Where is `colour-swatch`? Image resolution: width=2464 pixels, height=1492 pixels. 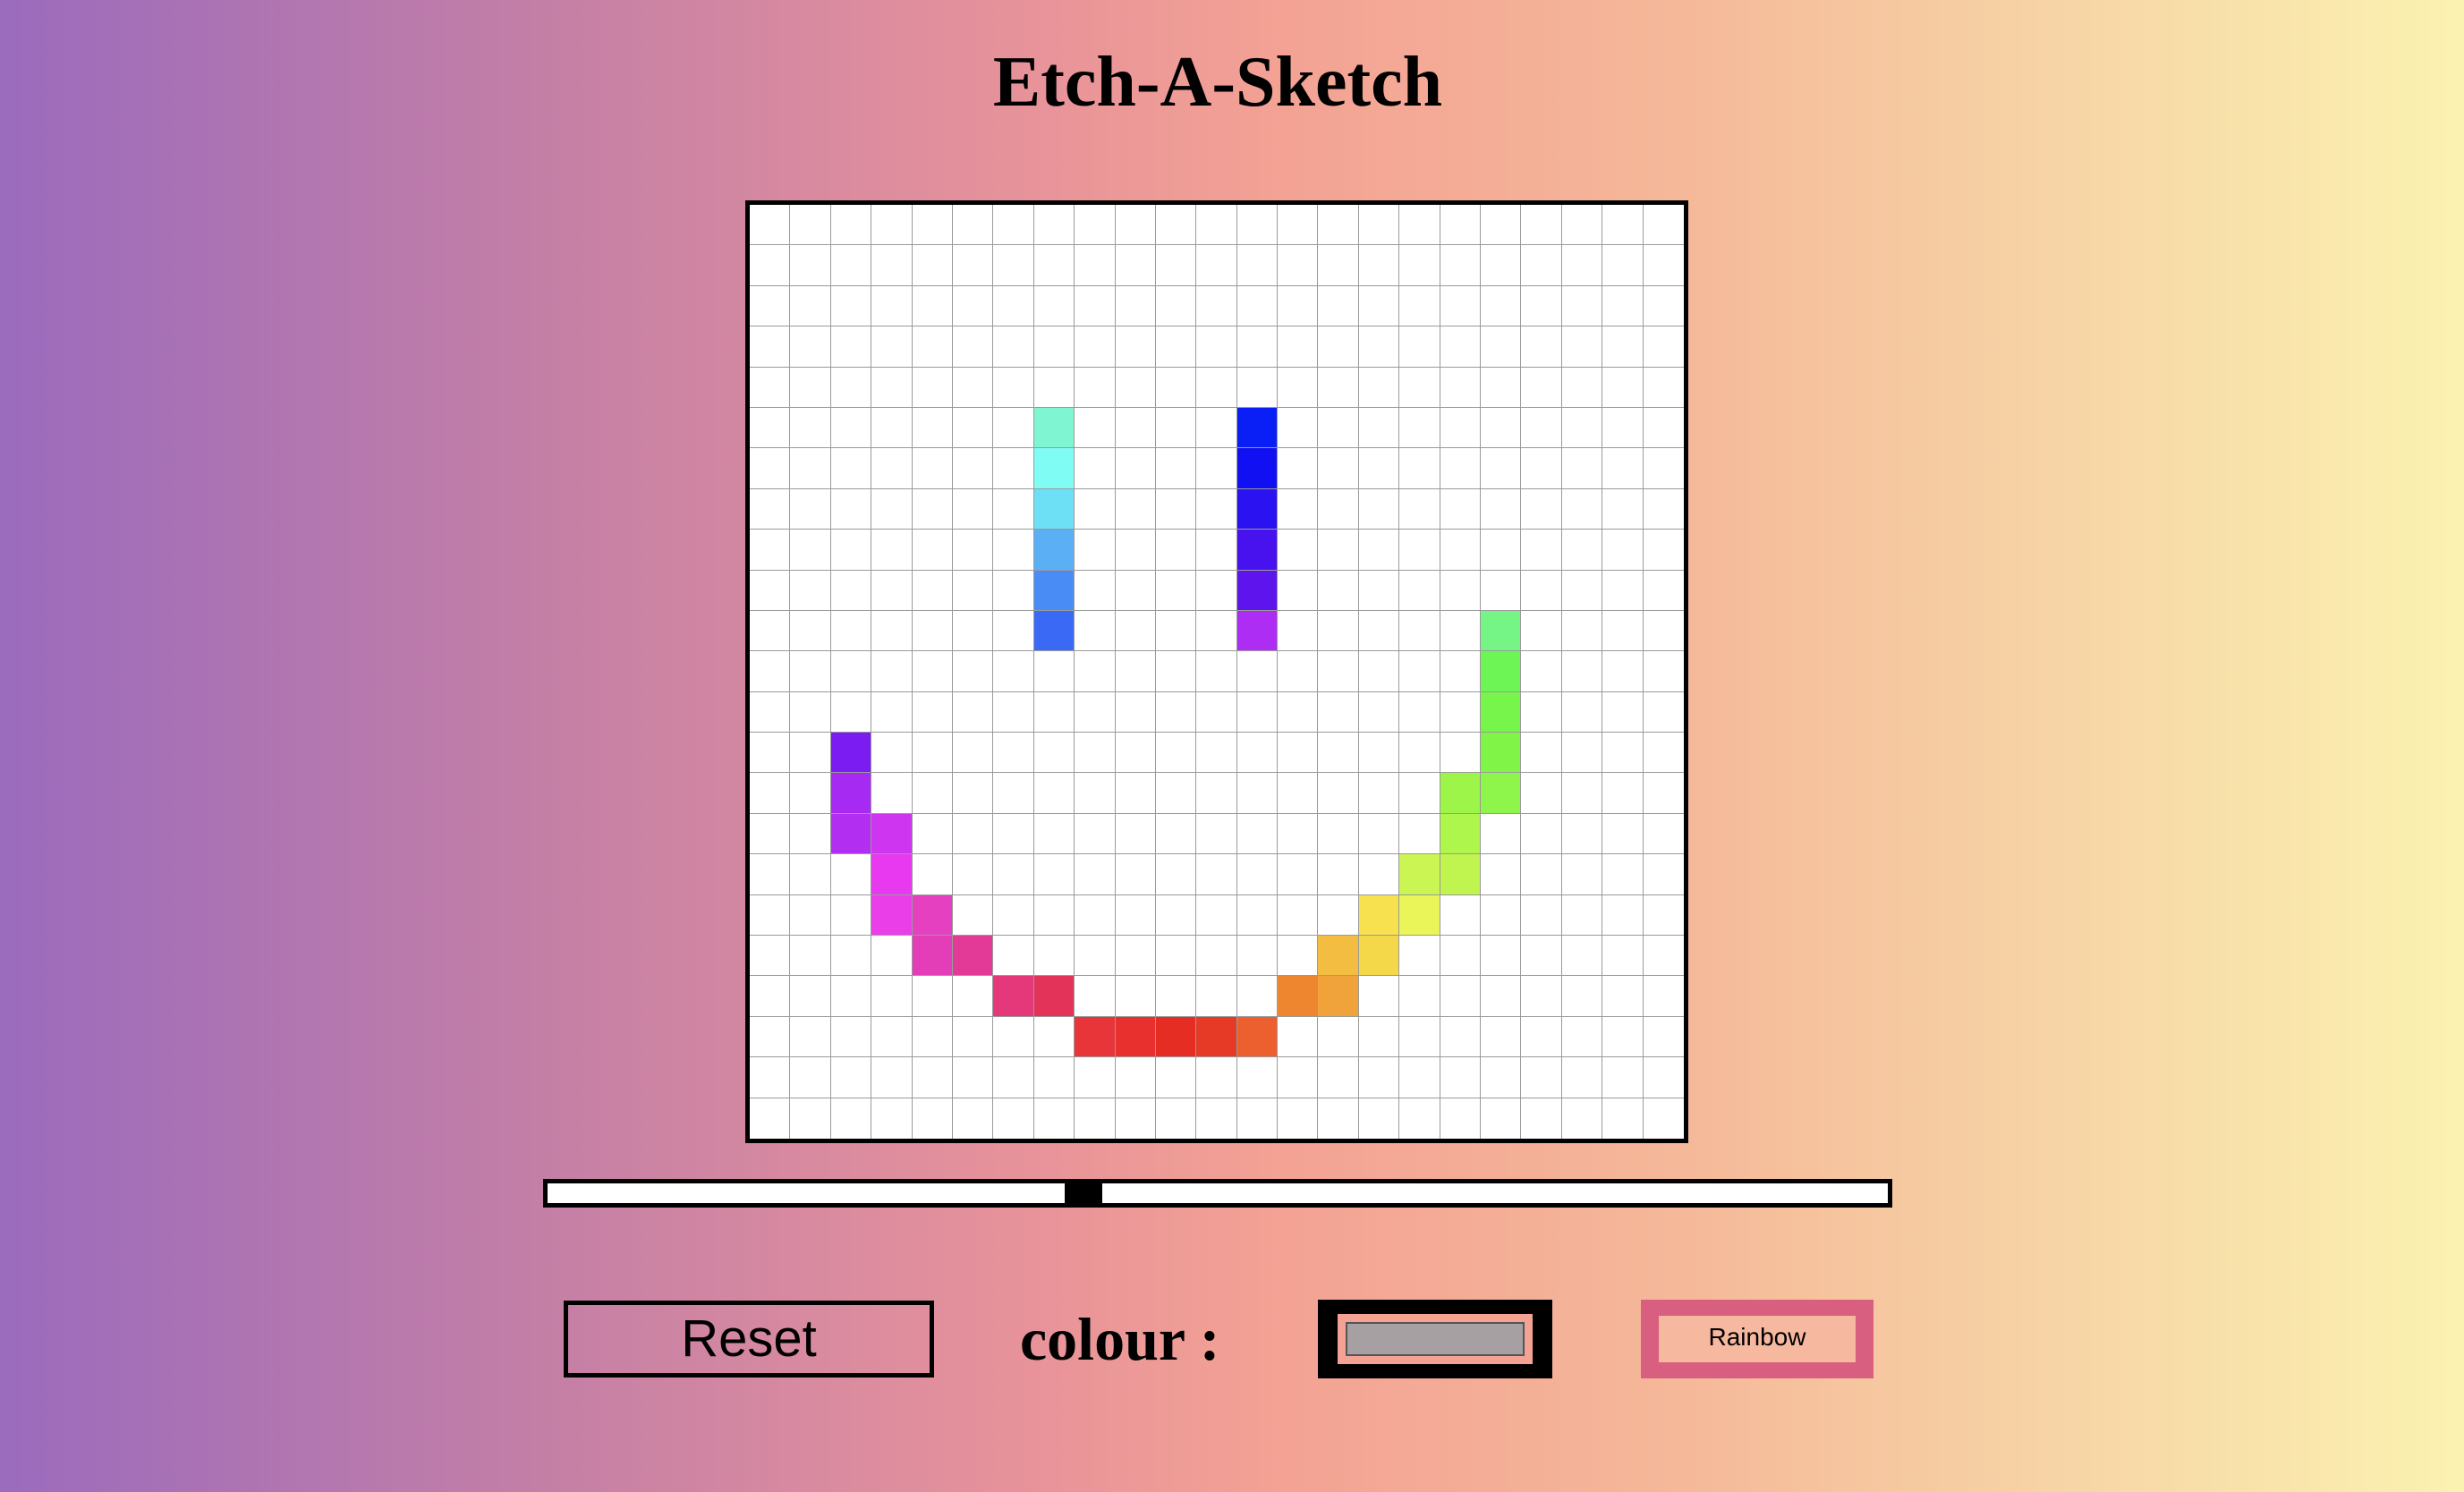 colour-swatch is located at coordinates (1435, 1339).